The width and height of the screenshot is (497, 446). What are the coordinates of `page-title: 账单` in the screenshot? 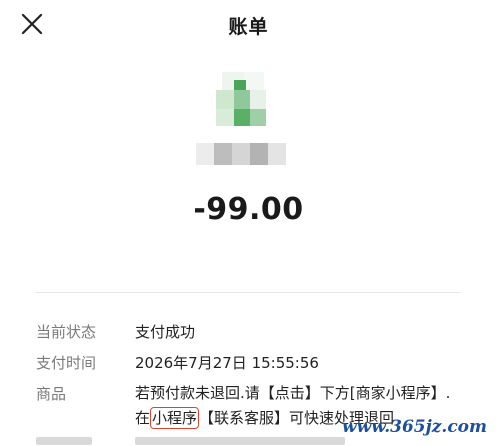 It's located at (248, 27).